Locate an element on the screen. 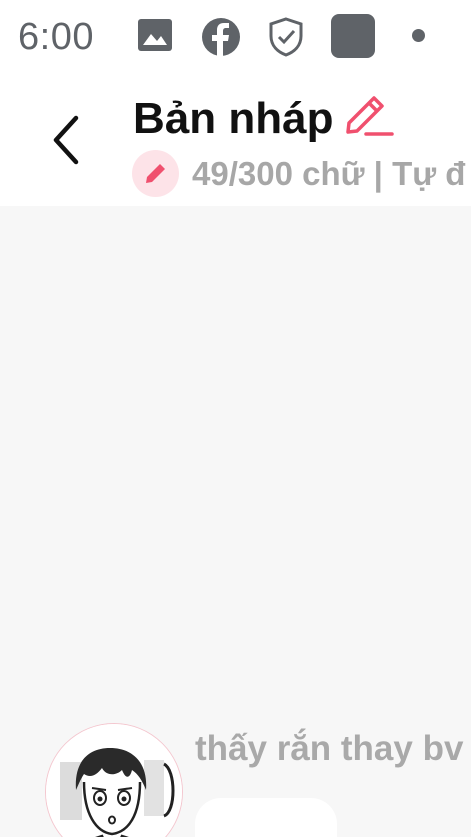 The image size is (471, 837). edit-badge is located at coordinates (155, 173).